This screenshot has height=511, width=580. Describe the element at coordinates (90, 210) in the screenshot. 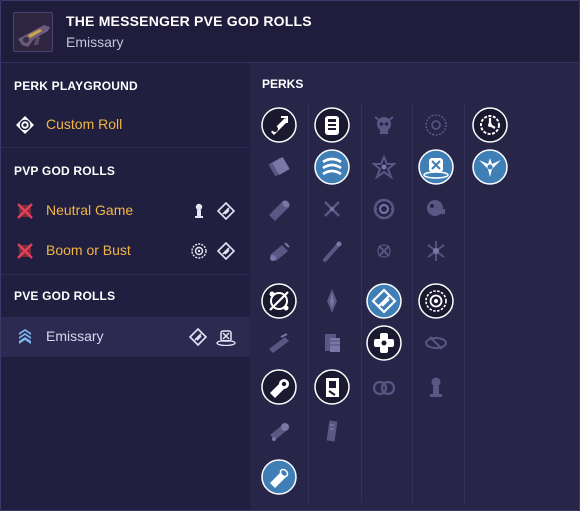

I see `roll-item-label: Neutral Game` at that location.